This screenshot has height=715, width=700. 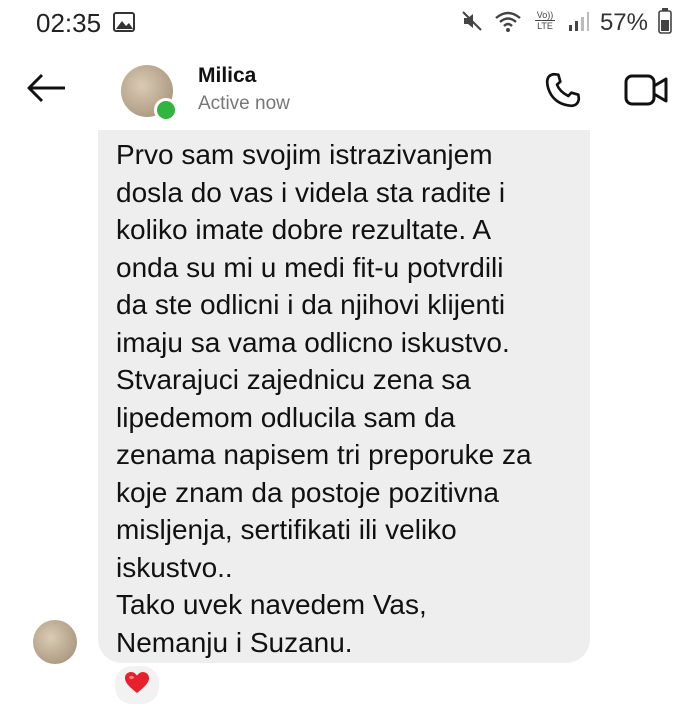 I want to click on message-line: Nemanju i Suzanu., so click(x=234, y=642).